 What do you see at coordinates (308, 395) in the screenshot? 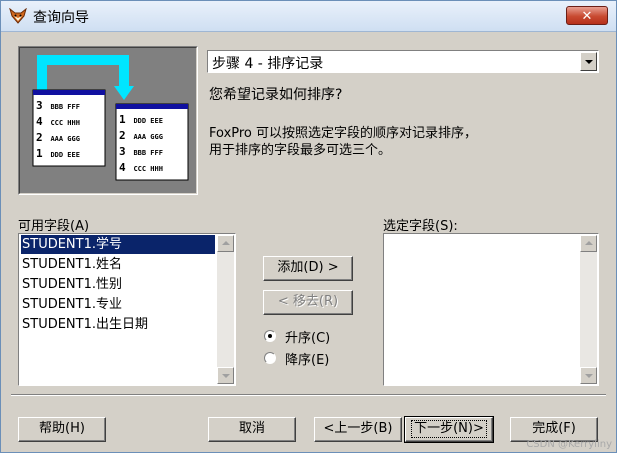
I see `bottom-separator` at bounding box center [308, 395].